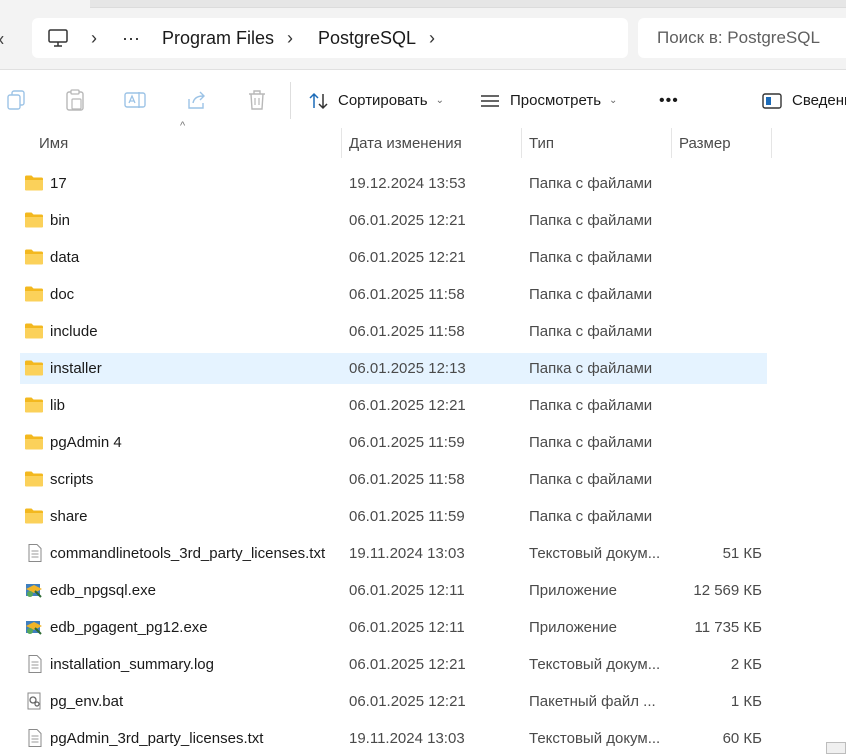  Describe the element at coordinates (573, 590) in the screenshot. I see `file-type: Приложение` at that location.